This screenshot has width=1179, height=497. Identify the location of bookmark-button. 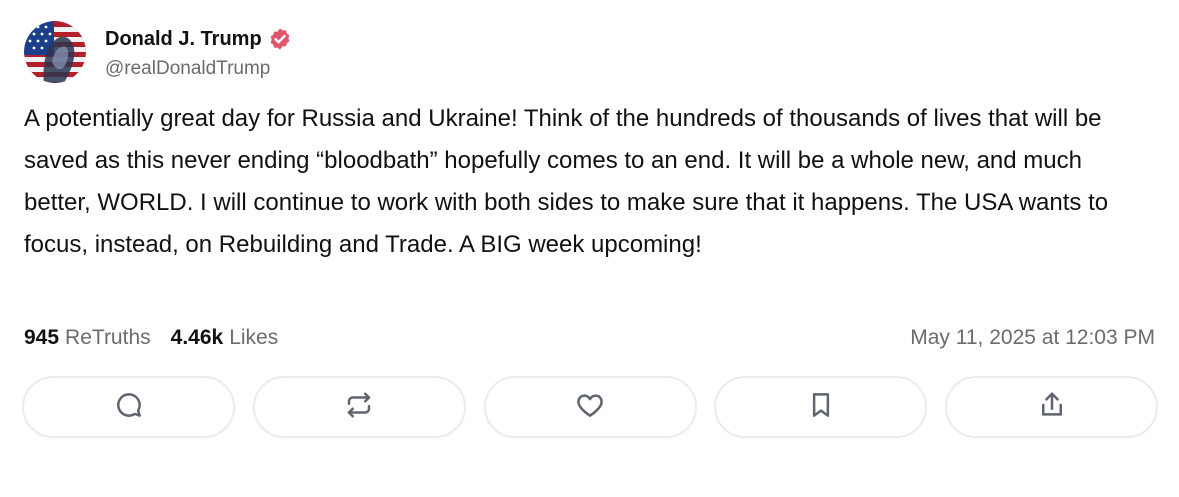
(821, 407).